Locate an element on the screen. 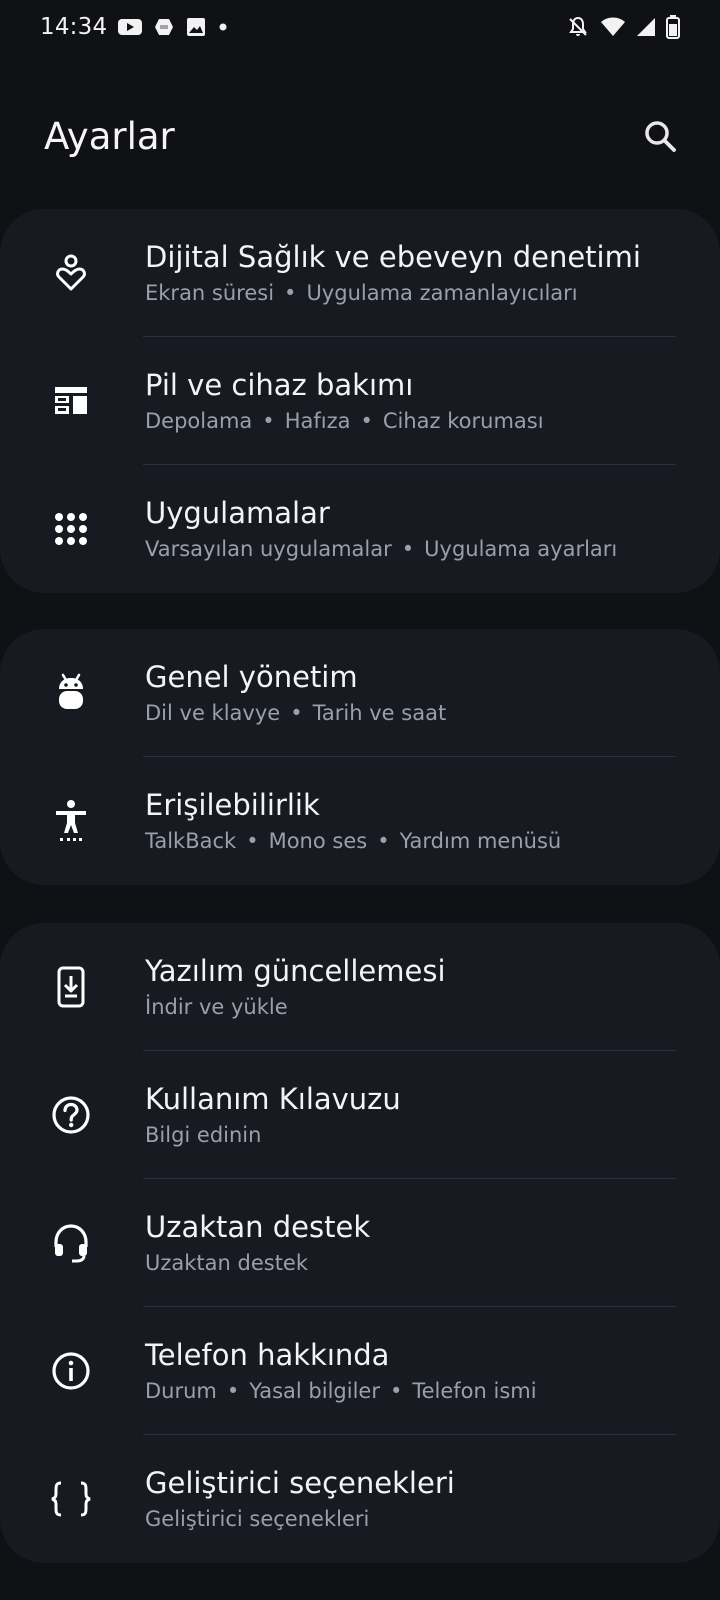 This screenshot has height=1600, width=720. subtitle-part: Hafıza is located at coordinates (317, 421).